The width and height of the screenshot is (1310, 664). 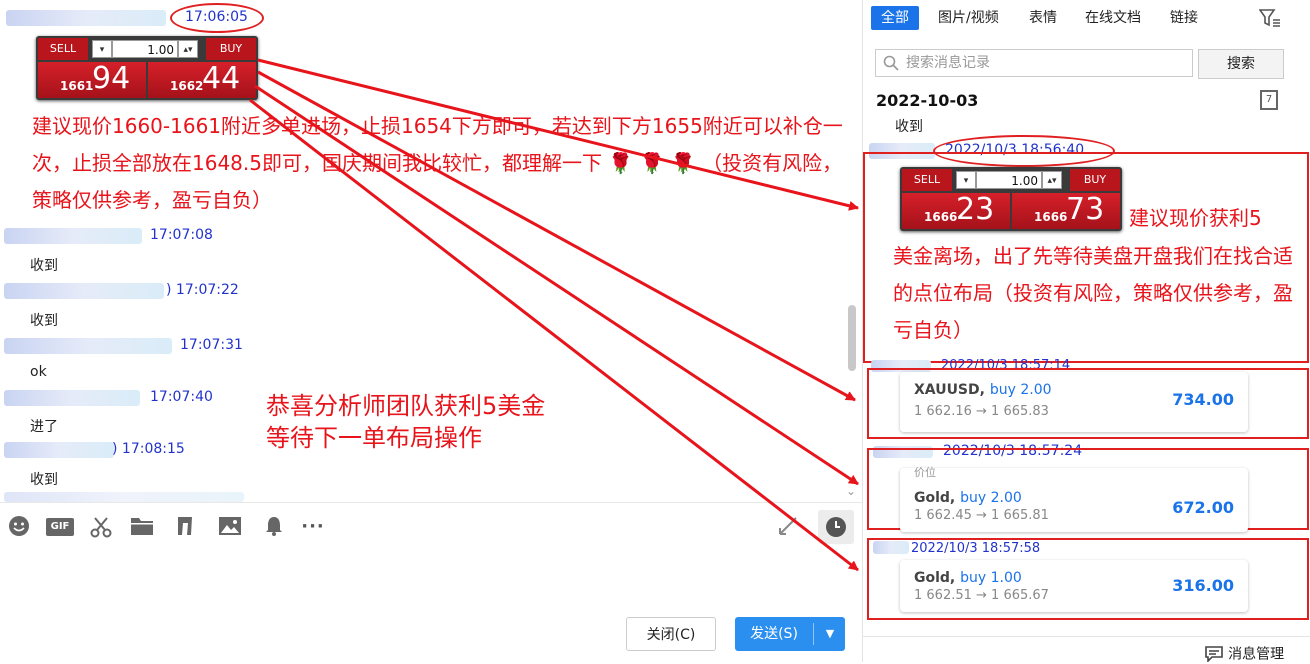 What do you see at coordinates (1195, 218) in the screenshot?
I see `profit-text-first: 建议现价获利5` at bounding box center [1195, 218].